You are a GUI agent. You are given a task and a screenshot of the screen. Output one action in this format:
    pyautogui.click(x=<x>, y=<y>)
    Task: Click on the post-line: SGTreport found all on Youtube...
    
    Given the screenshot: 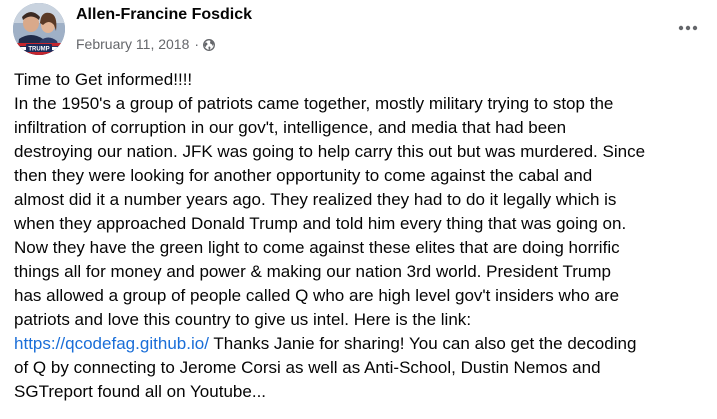 What is the action you would take?
    pyautogui.click(x=140, y=391)
    